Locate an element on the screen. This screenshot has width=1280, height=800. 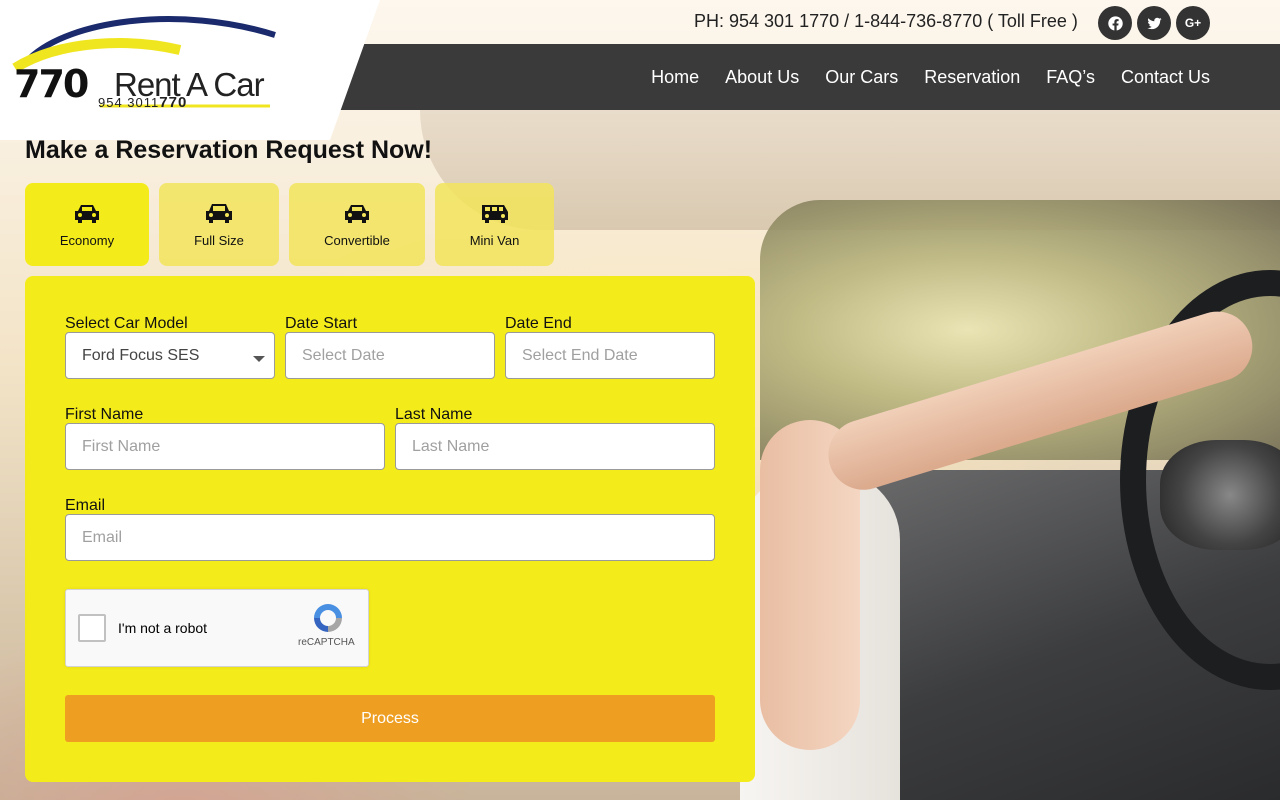
recaptcha-icon is located at coordinates (328, 618).